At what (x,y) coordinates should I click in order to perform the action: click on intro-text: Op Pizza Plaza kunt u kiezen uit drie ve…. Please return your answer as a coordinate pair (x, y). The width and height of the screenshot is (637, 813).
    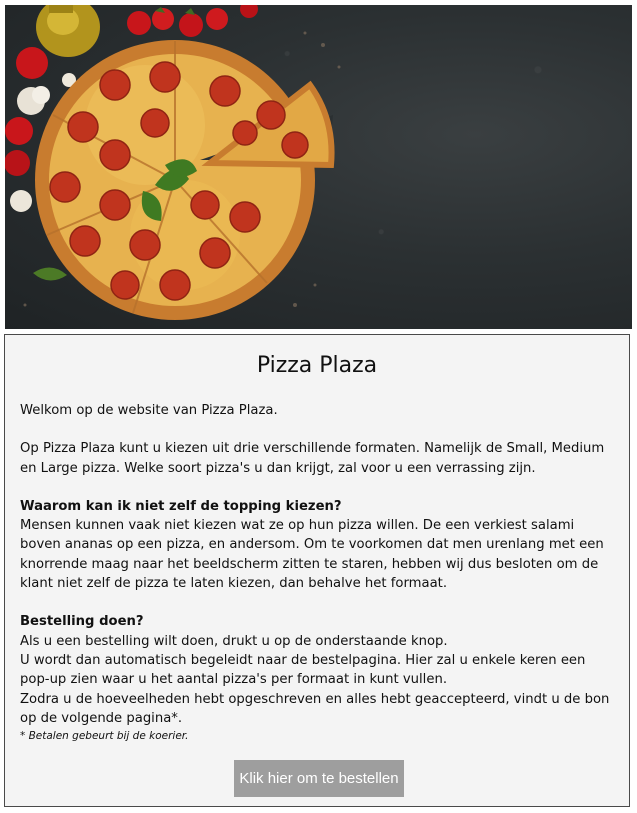
    Looking at the image, I should click on (312, 458).